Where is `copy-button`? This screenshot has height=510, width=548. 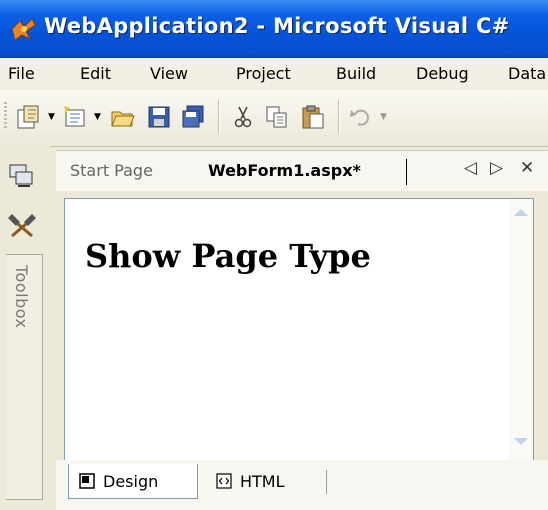 copy-button is located at coordinates (277, 117).